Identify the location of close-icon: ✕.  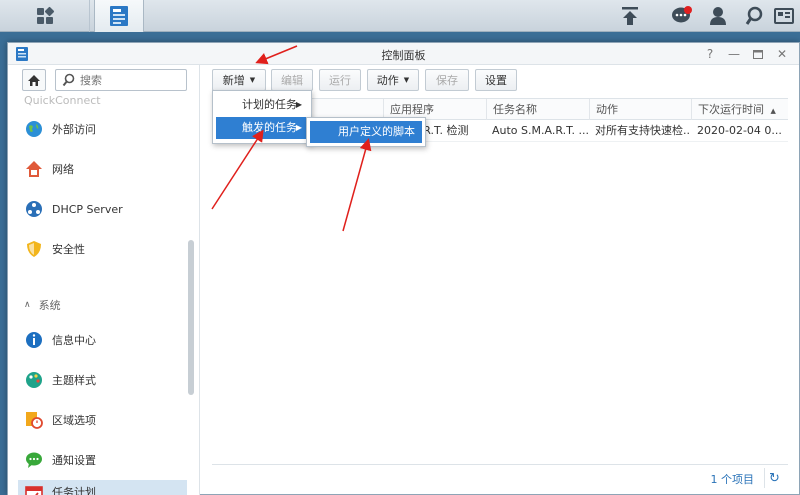
(782, 54).